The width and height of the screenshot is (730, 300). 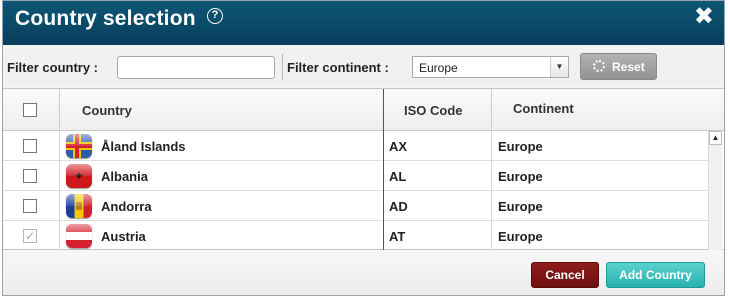 I want to click on column-header-continent: Continent, so click(x=608, y=110).